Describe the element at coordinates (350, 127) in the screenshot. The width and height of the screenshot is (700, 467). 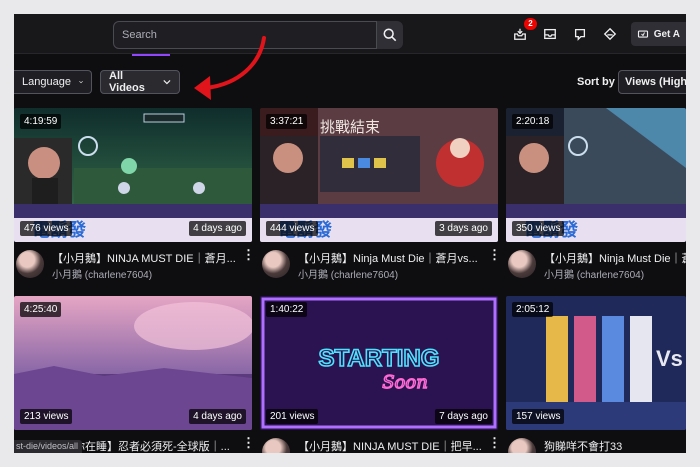
I see `thumb-challenge-text: 挑戰結束` at that location.